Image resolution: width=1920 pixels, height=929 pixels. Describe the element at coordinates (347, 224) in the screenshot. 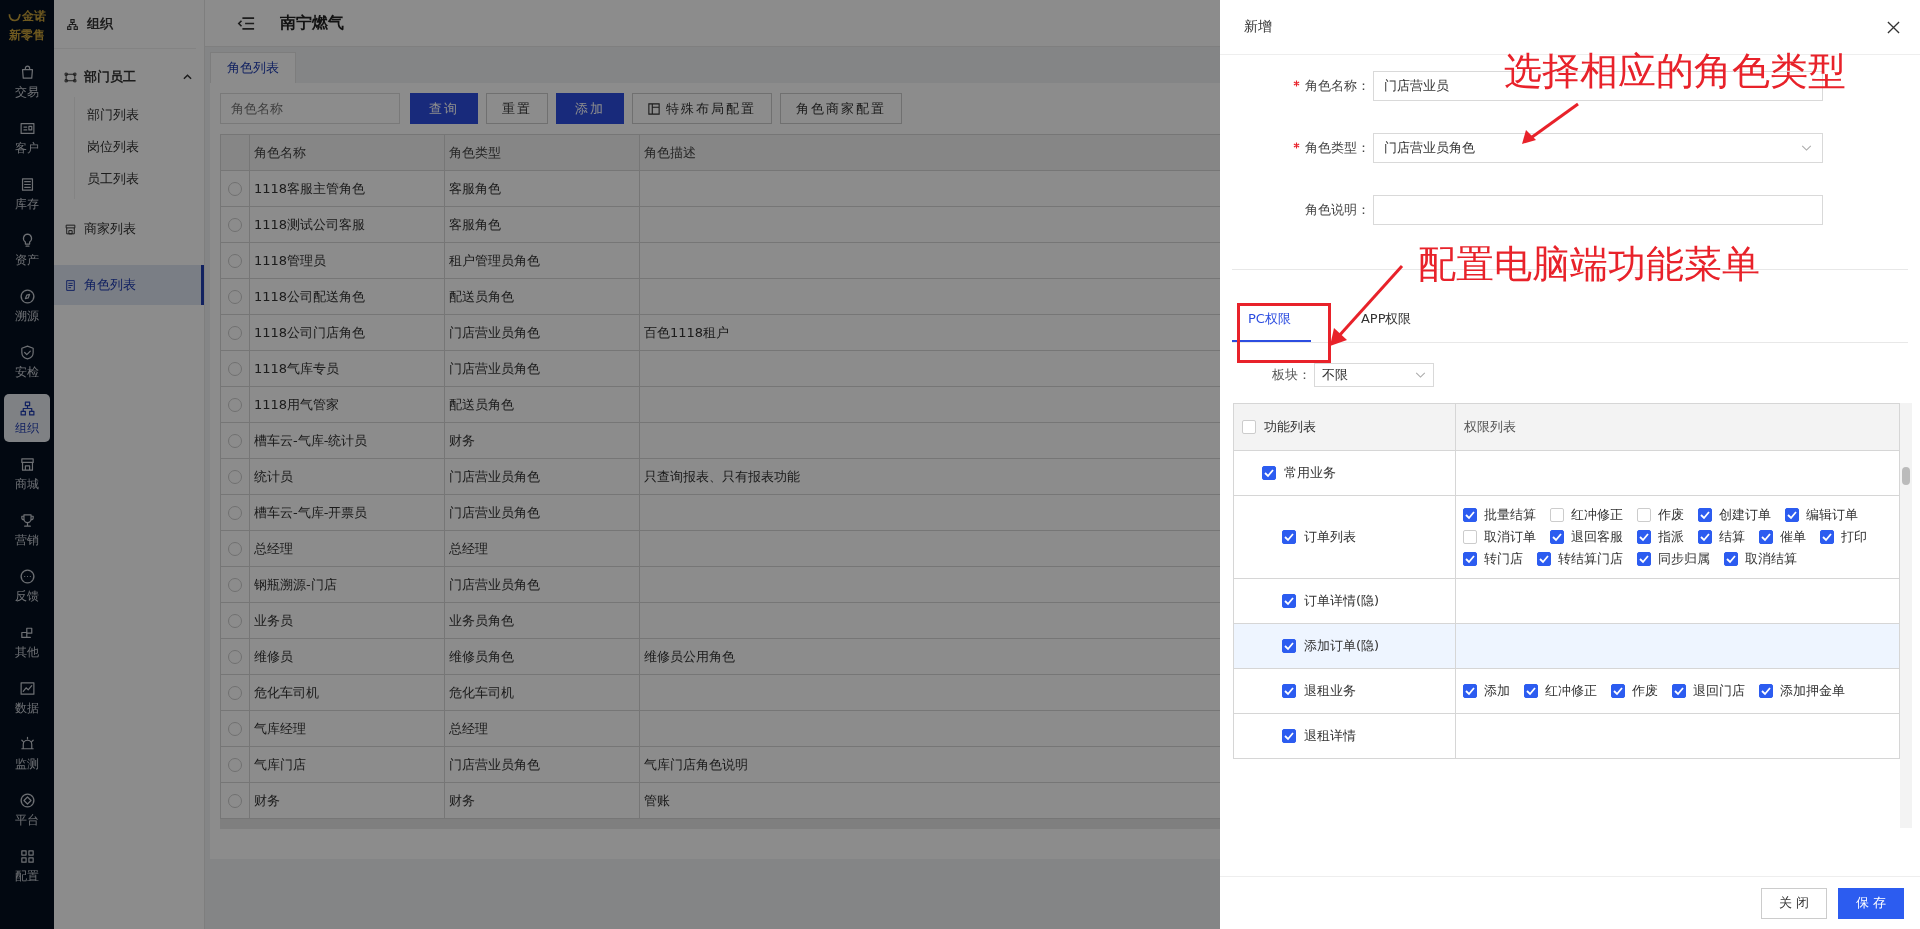

I see `table-cell: 1118测试公司客服` at that location.